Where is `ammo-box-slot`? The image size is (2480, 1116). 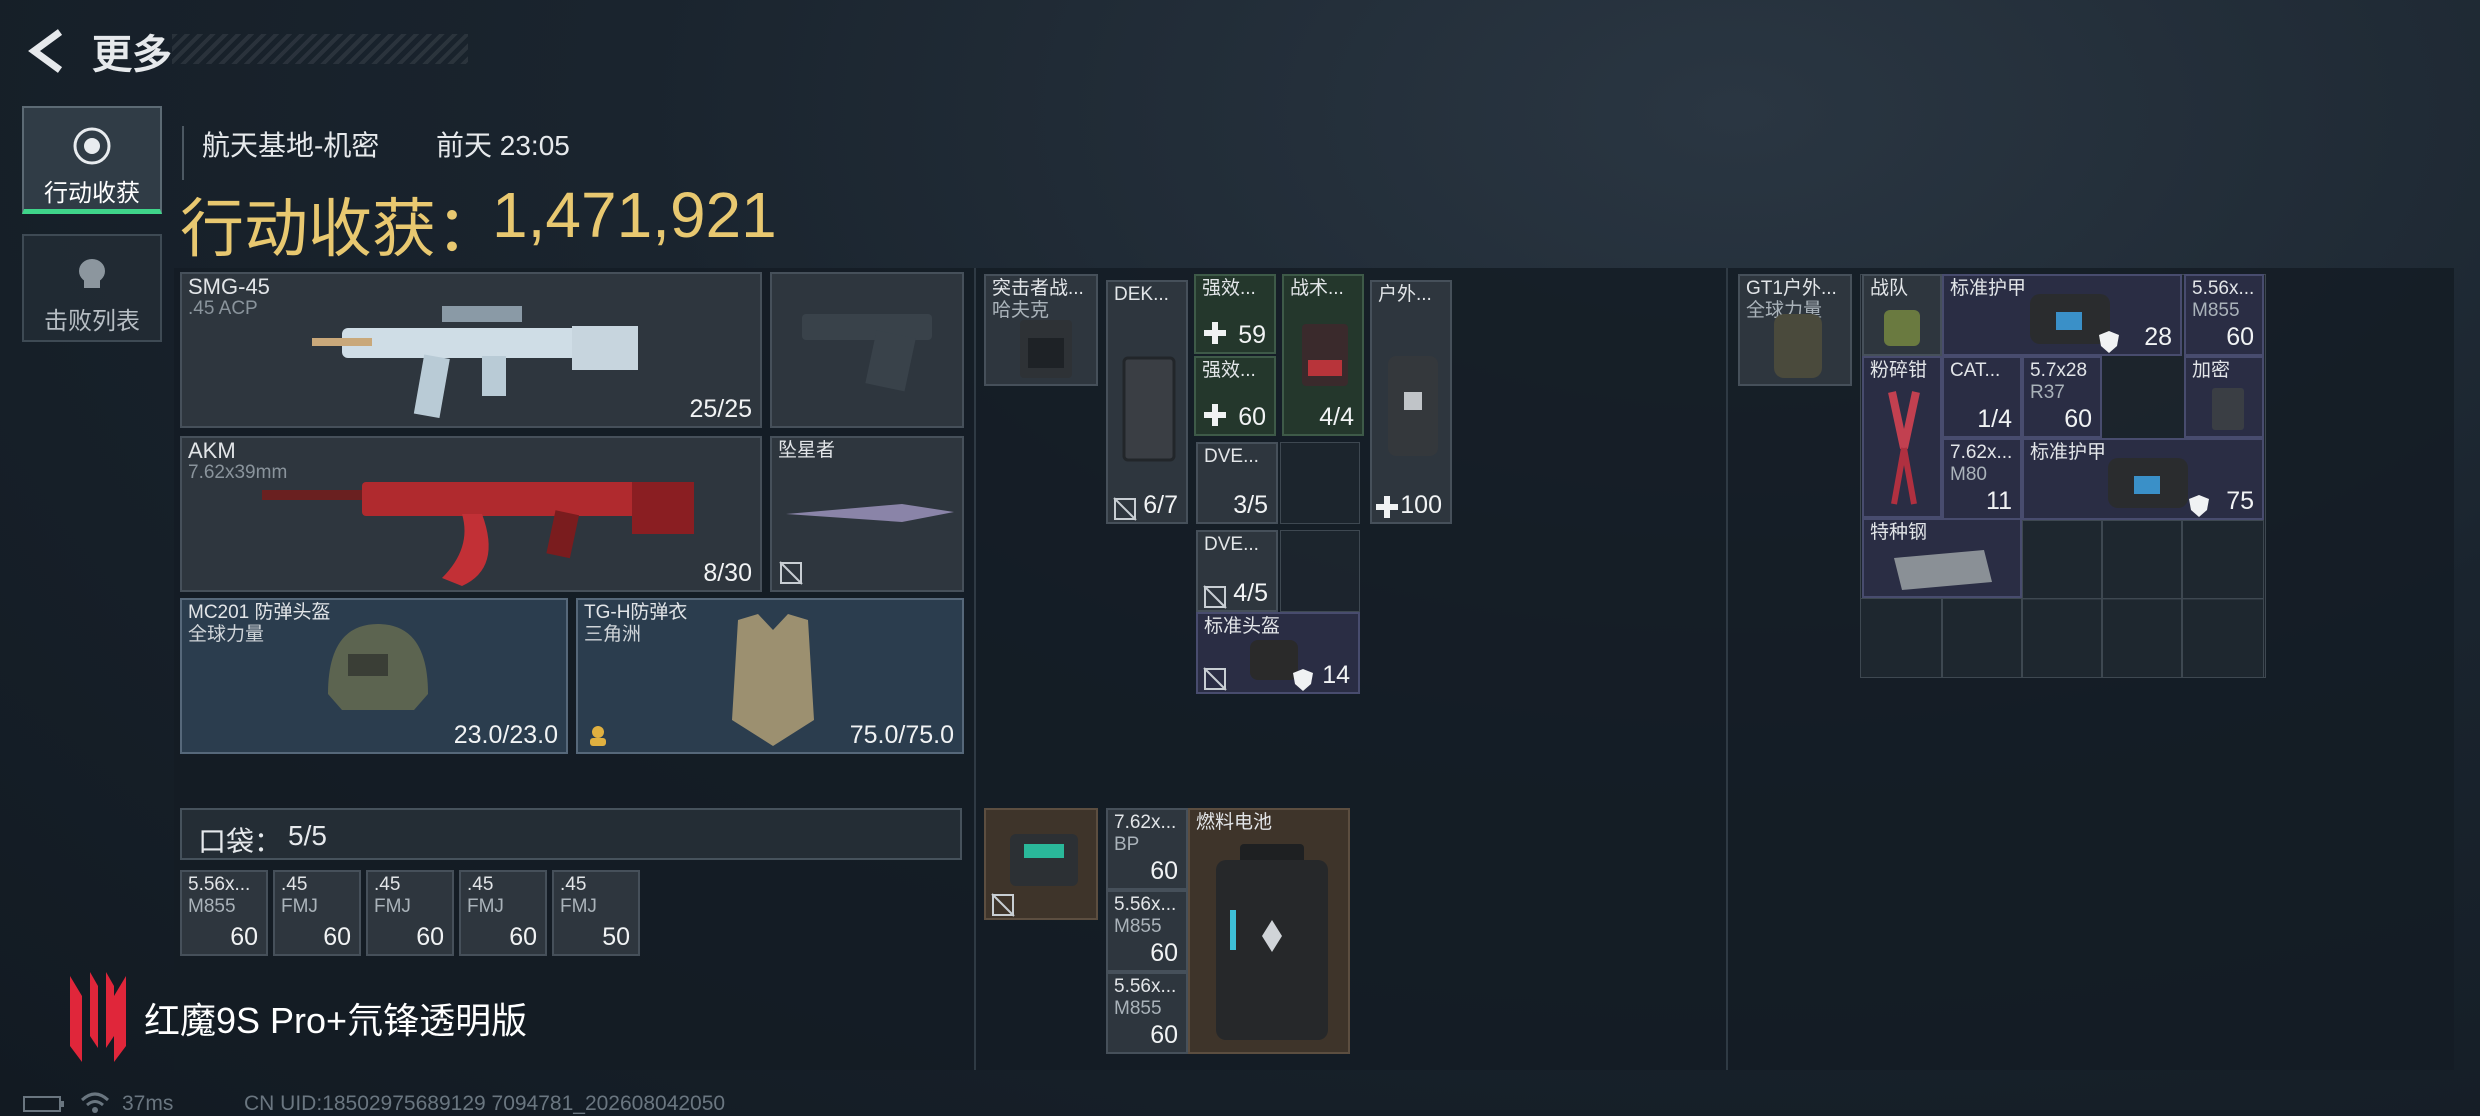 ammo-box-slot is located at coordinates (1041, 864).